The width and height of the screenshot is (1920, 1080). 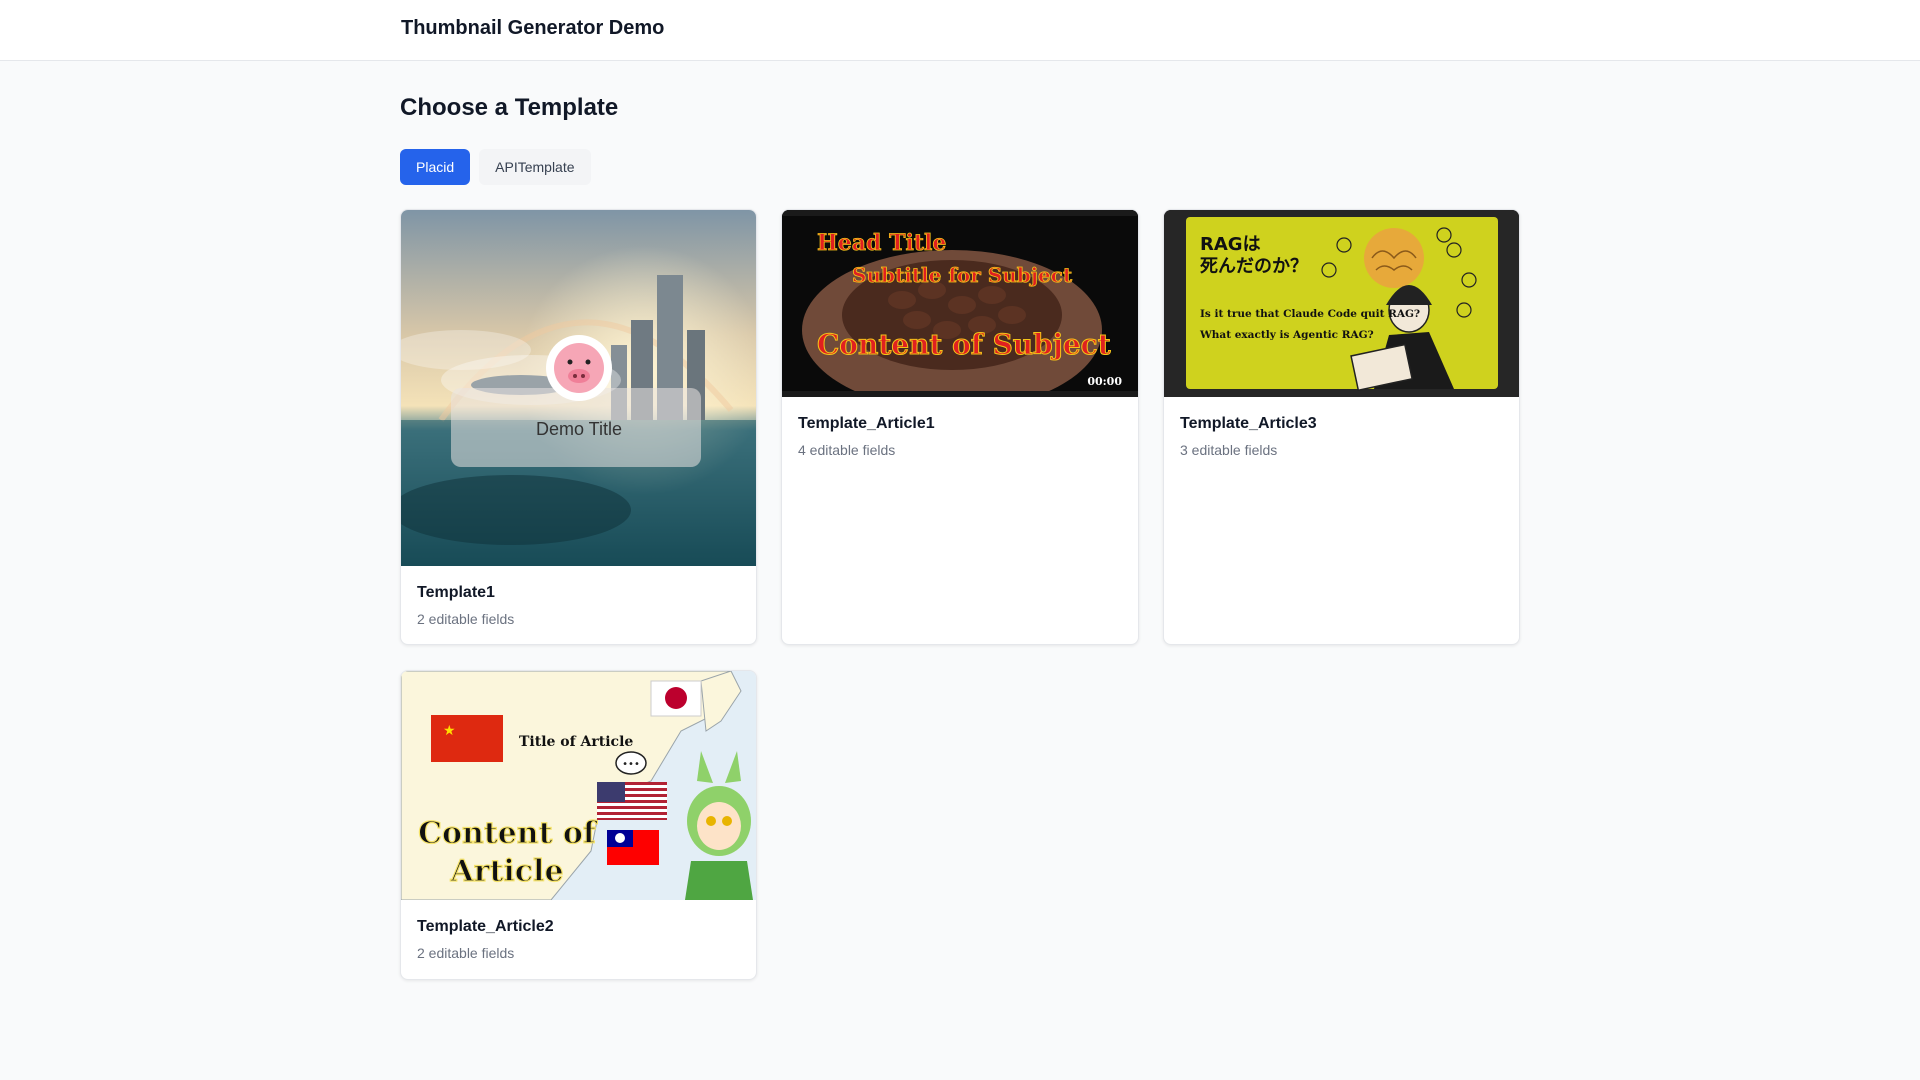 I want to click on thumb-content-line2: Article, so click(x=506, y=871).